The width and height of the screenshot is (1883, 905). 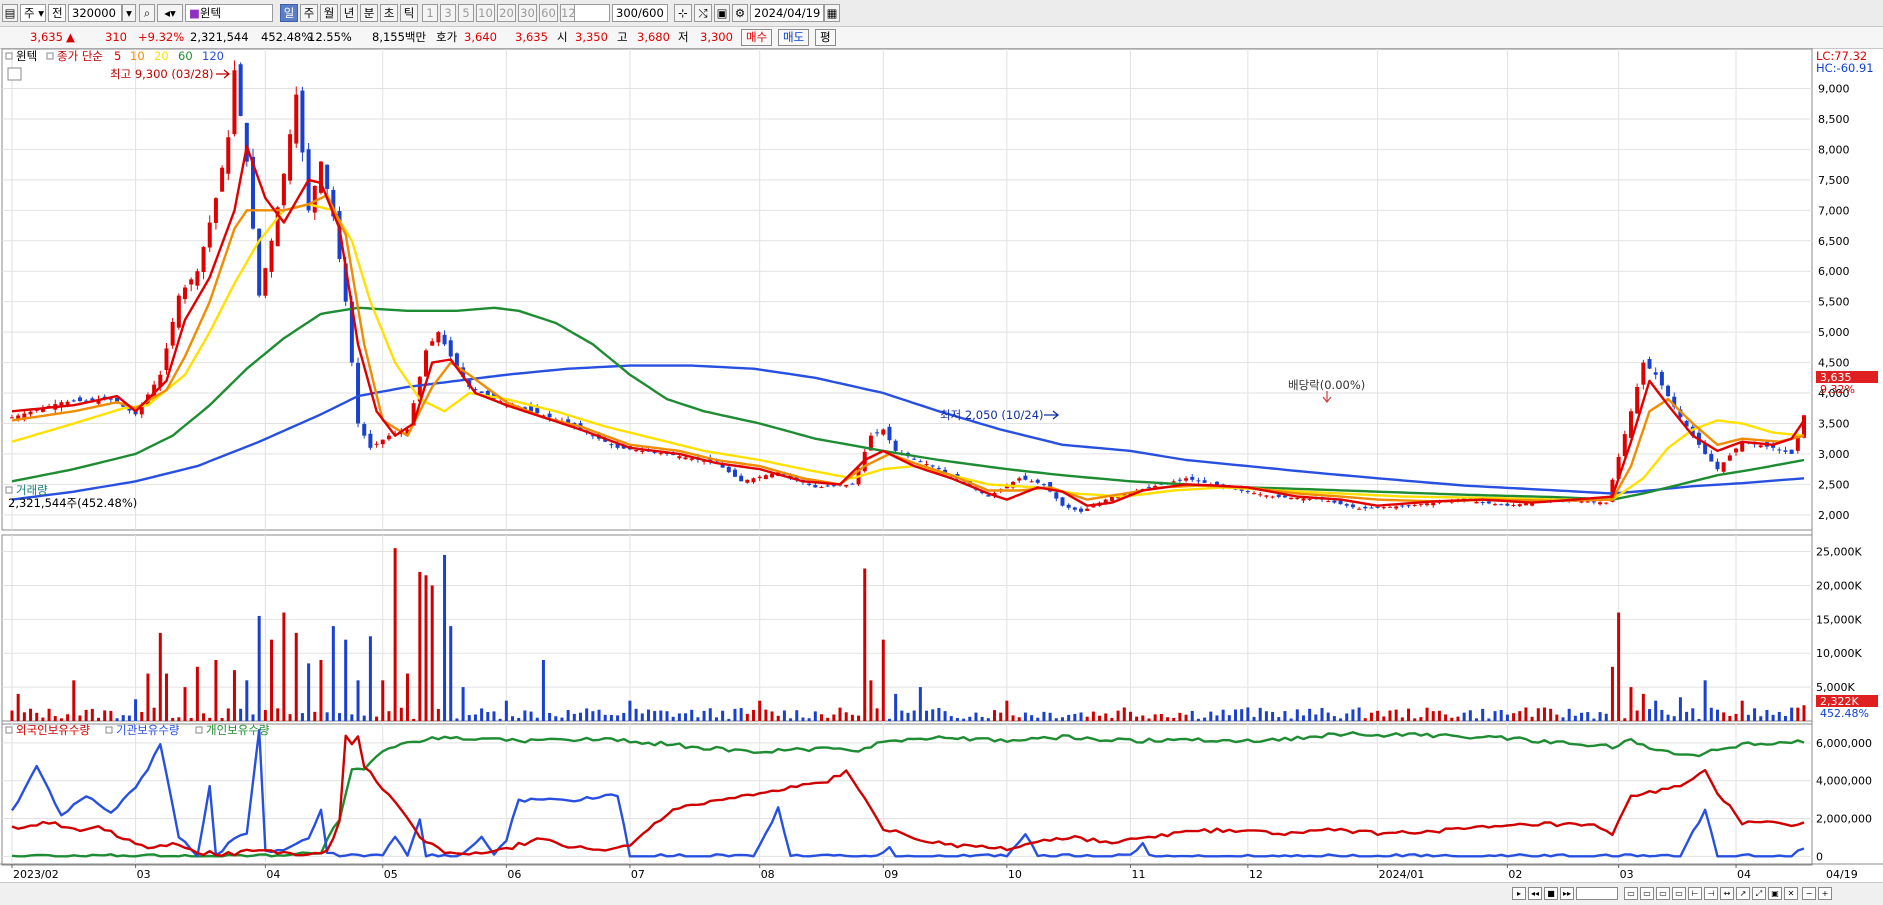 I want to click on minute-option: 5, so click(x=466, y=13).